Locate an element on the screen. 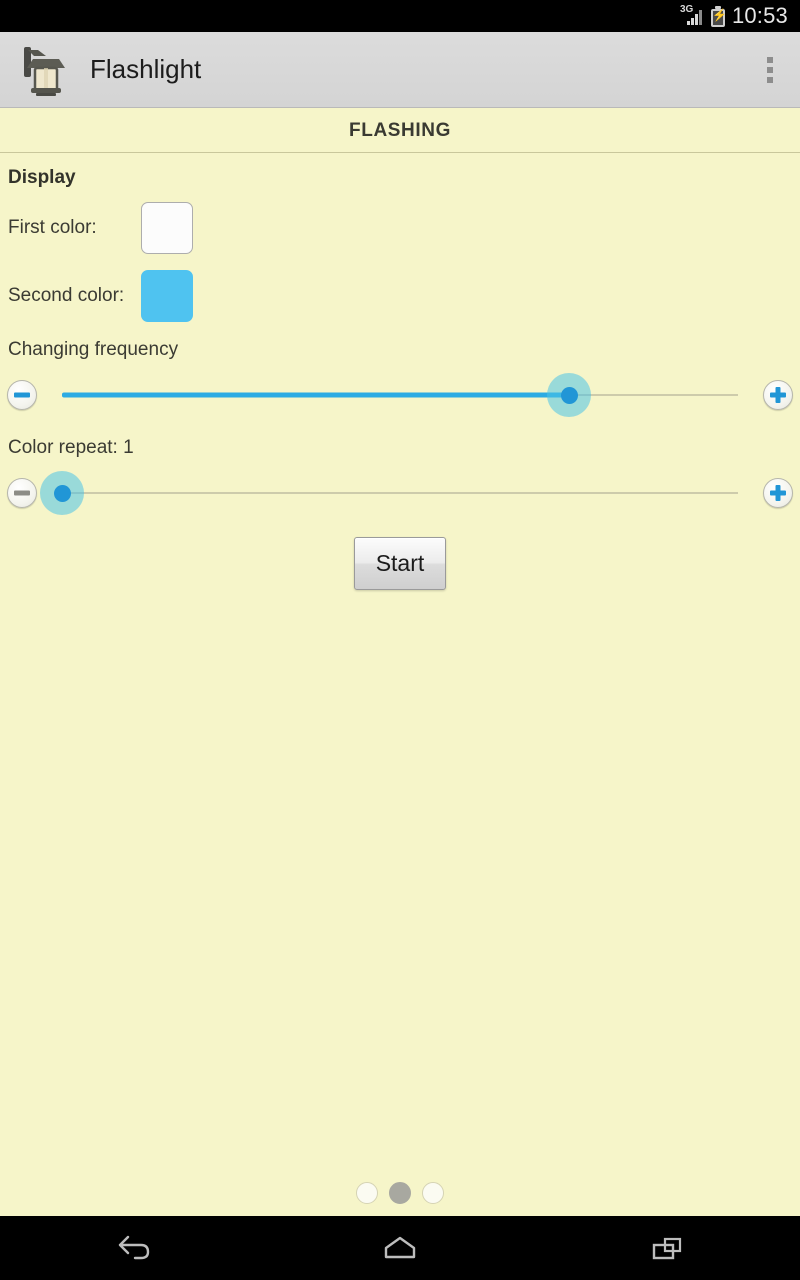 The image size is (800, 1280). tab-strip: FLASHING is located at coordinates (400, 131).